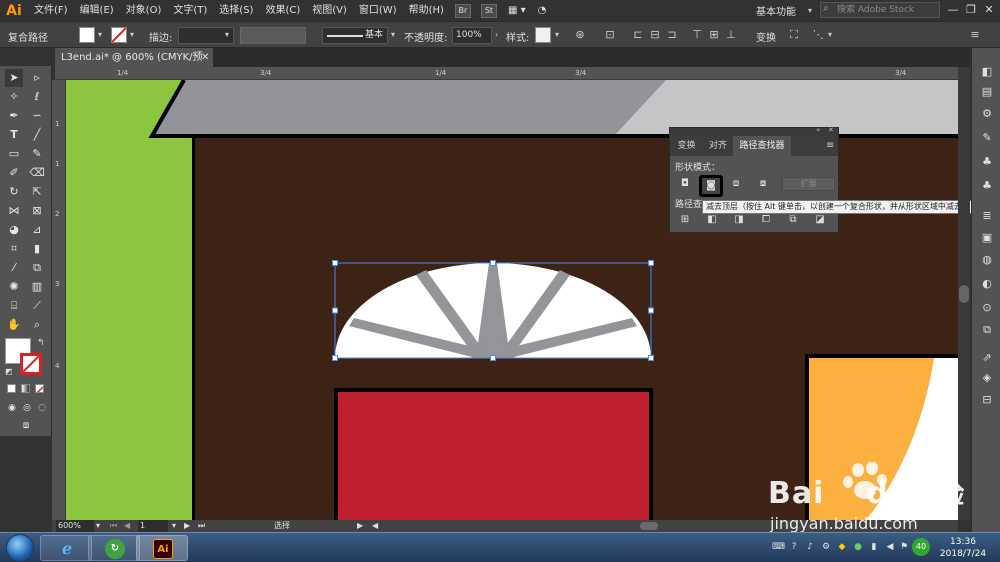 This screenshot has width=1000, height=562. What do you see at coordinates (31, 364) in the screenshot?
I see `stroke-color-swatch` at bounding box center [31, 364].